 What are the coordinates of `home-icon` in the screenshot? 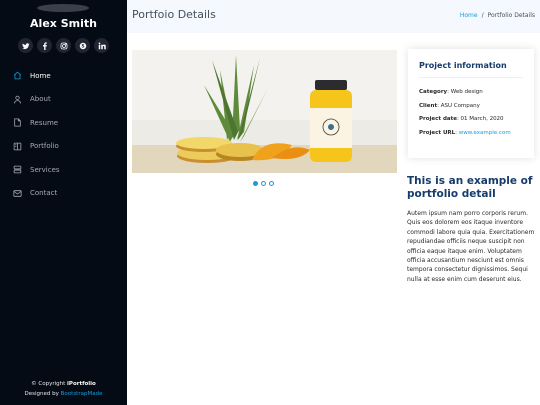 It's located at (17, 75).